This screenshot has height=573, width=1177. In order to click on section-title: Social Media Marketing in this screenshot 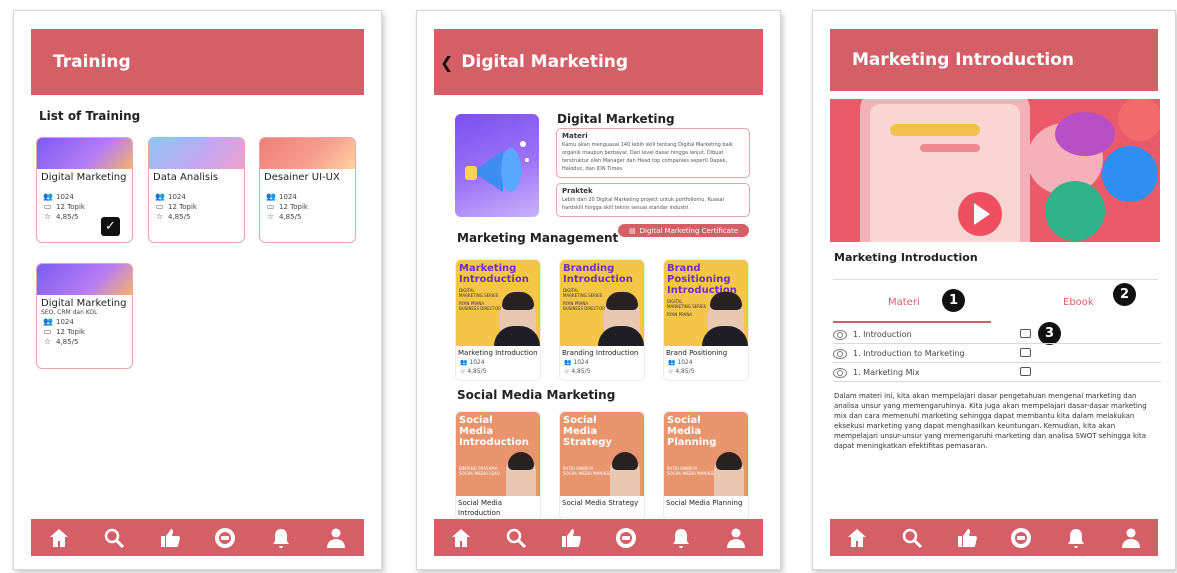, I will do `click(536, 395)`.